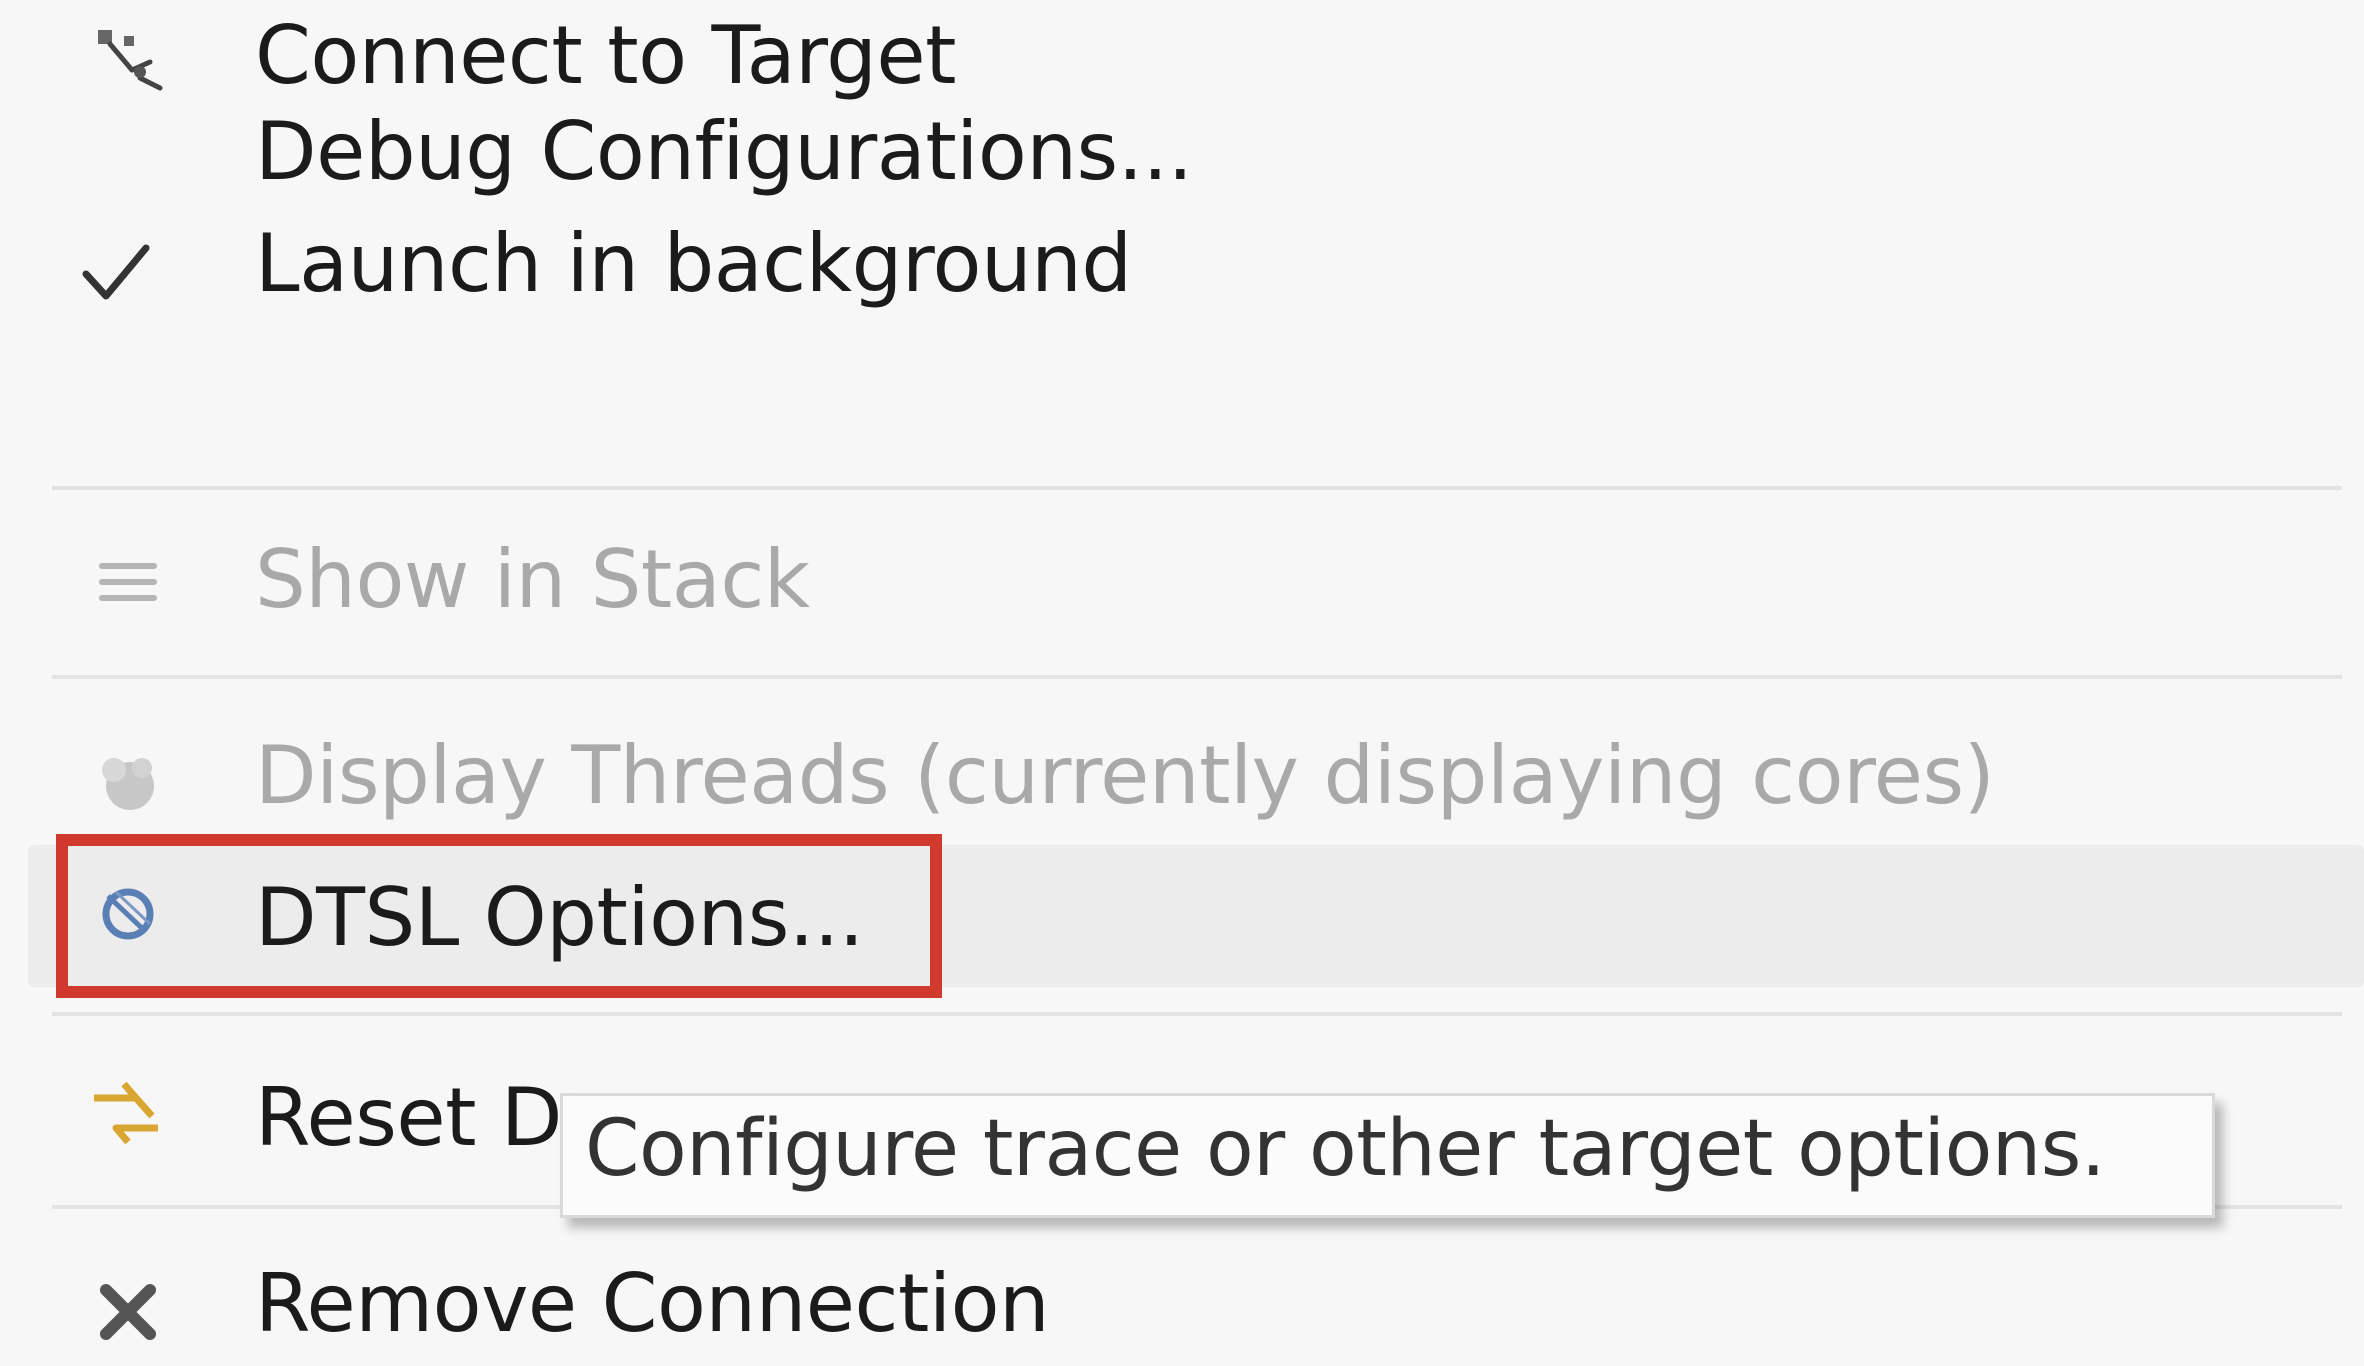 The height and width of the screenshot is (1366, 2364). Describe the element at coordinates (130, 788) in the screenshot. I see `threads-icon` at that location.